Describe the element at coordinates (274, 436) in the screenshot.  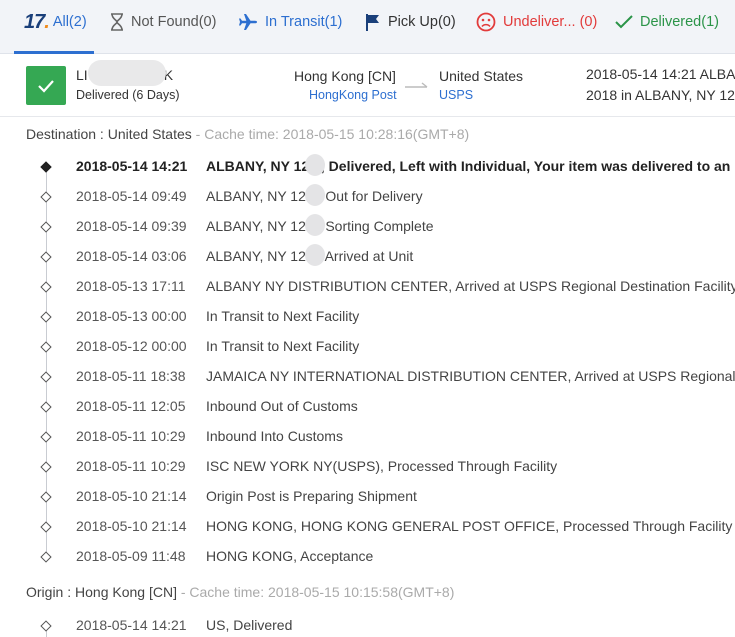
I see `event-description: Inbound Into Customs` at that location.